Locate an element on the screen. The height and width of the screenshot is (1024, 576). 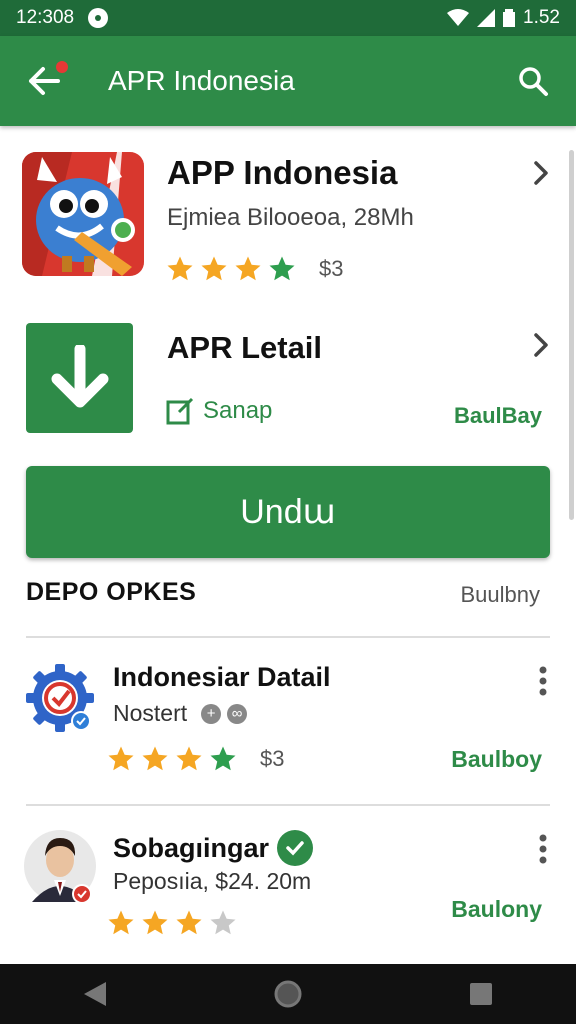
search-icon is located at coordinates (533, 81).